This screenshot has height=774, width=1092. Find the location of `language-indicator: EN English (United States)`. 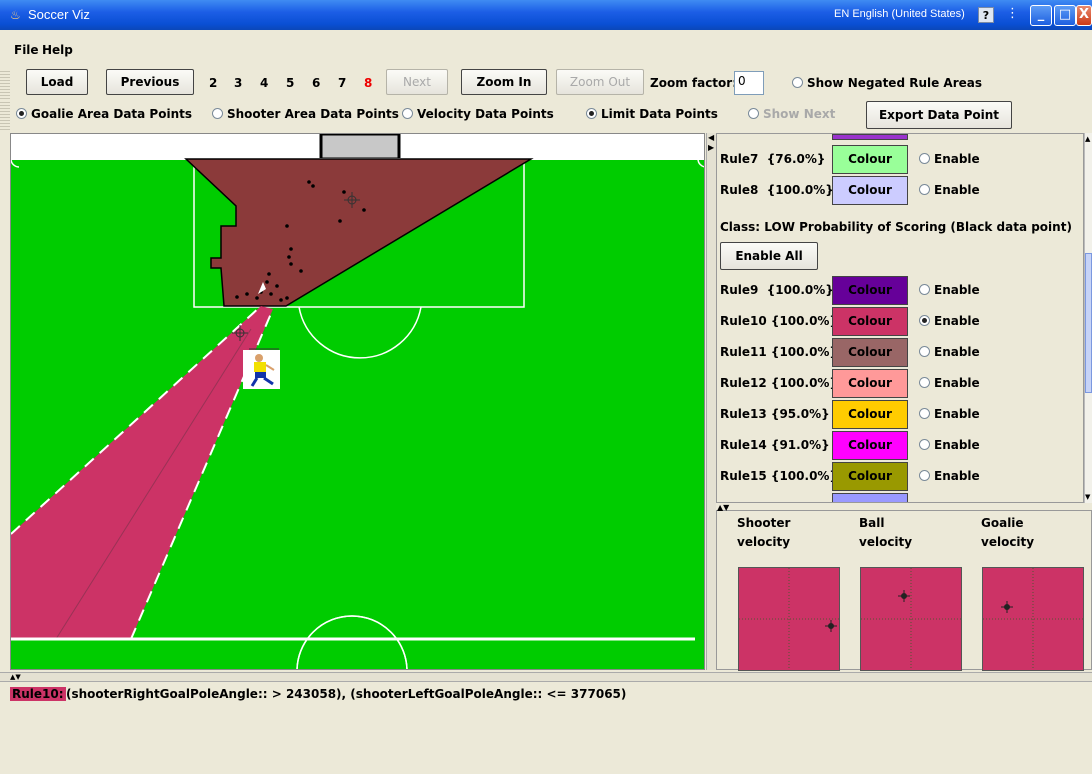

language-indicator: EN English (United States) is located at coordinates (899, 14).